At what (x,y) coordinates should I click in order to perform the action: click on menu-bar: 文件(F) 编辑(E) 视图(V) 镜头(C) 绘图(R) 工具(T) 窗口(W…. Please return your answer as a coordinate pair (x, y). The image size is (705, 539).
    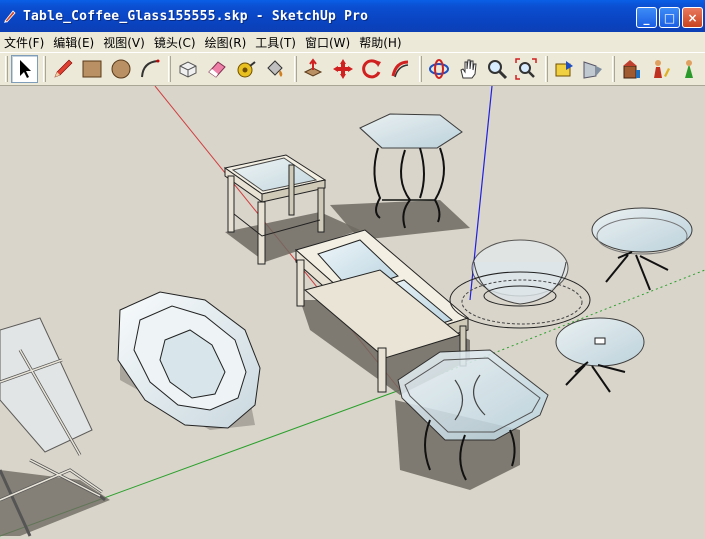
    Looking at the image, I should click on (352, 42).